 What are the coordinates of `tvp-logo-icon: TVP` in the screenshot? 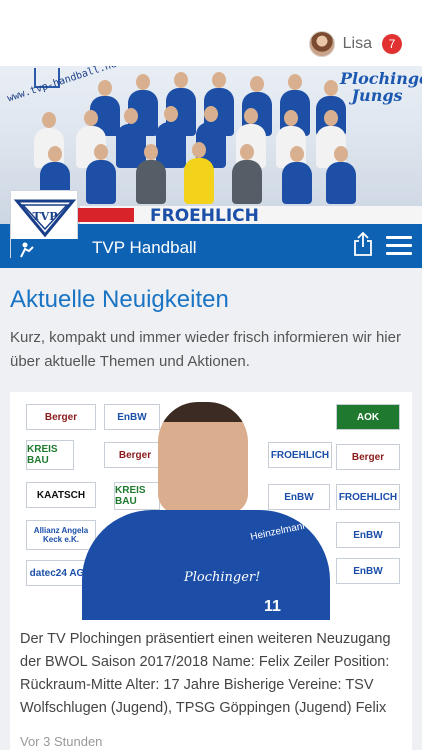 It's located at (45, 229).